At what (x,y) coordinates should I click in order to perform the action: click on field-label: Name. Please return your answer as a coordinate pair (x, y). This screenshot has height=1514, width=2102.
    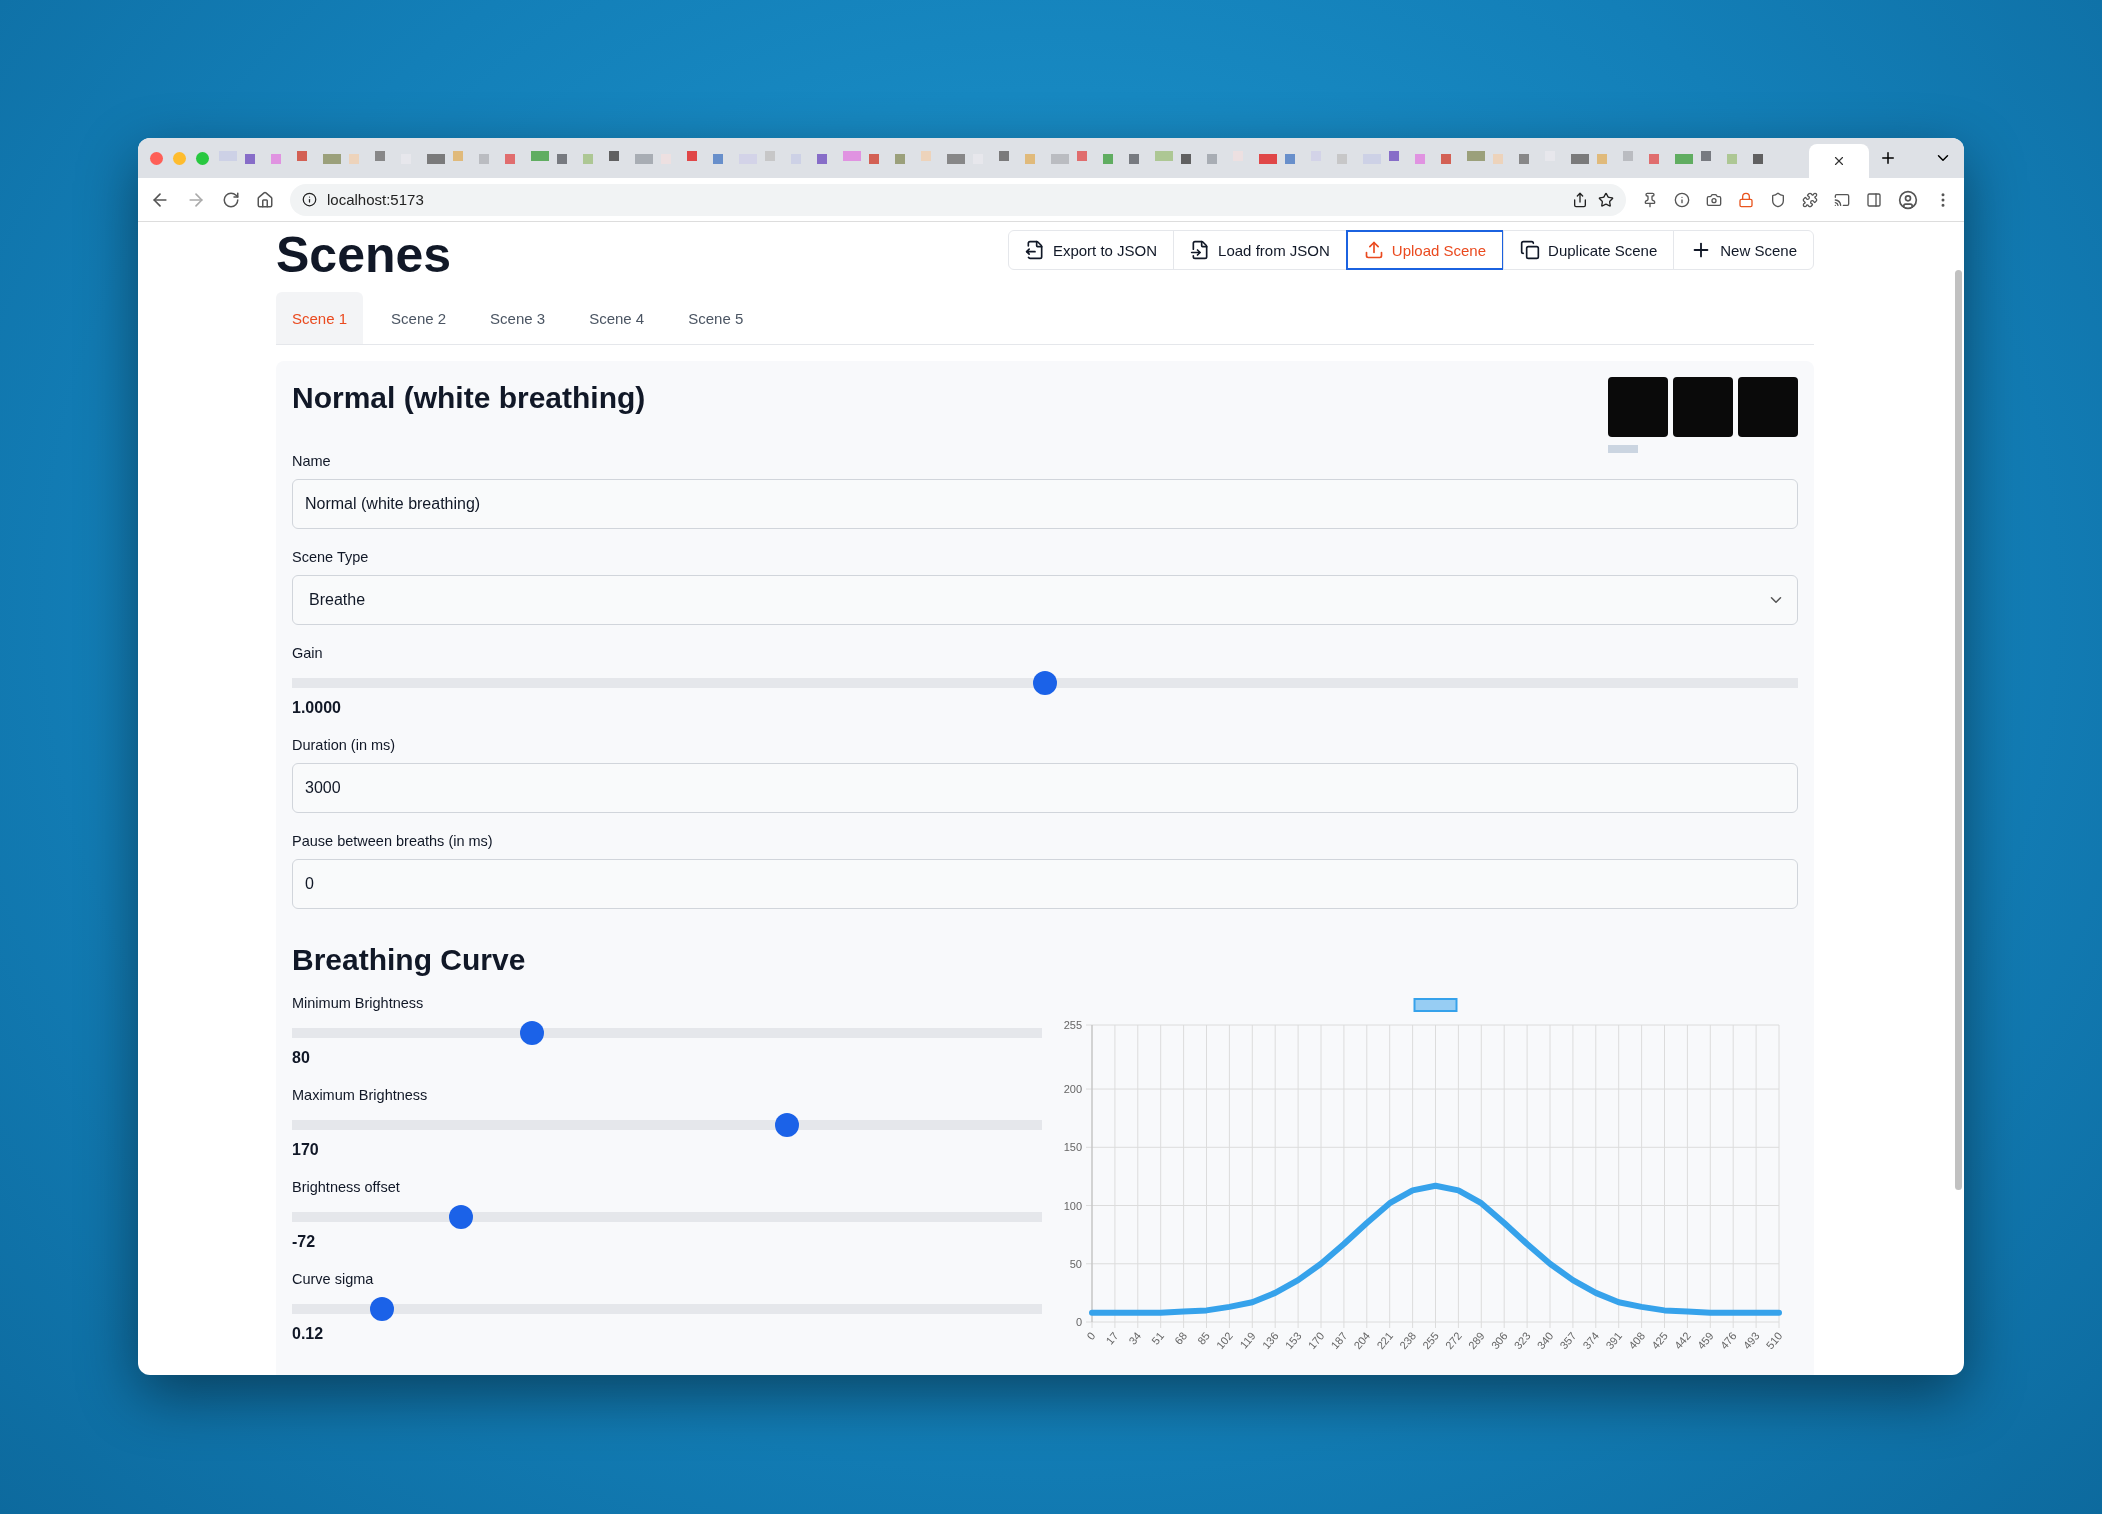
    Looking at the image, I should click on (312, 461).